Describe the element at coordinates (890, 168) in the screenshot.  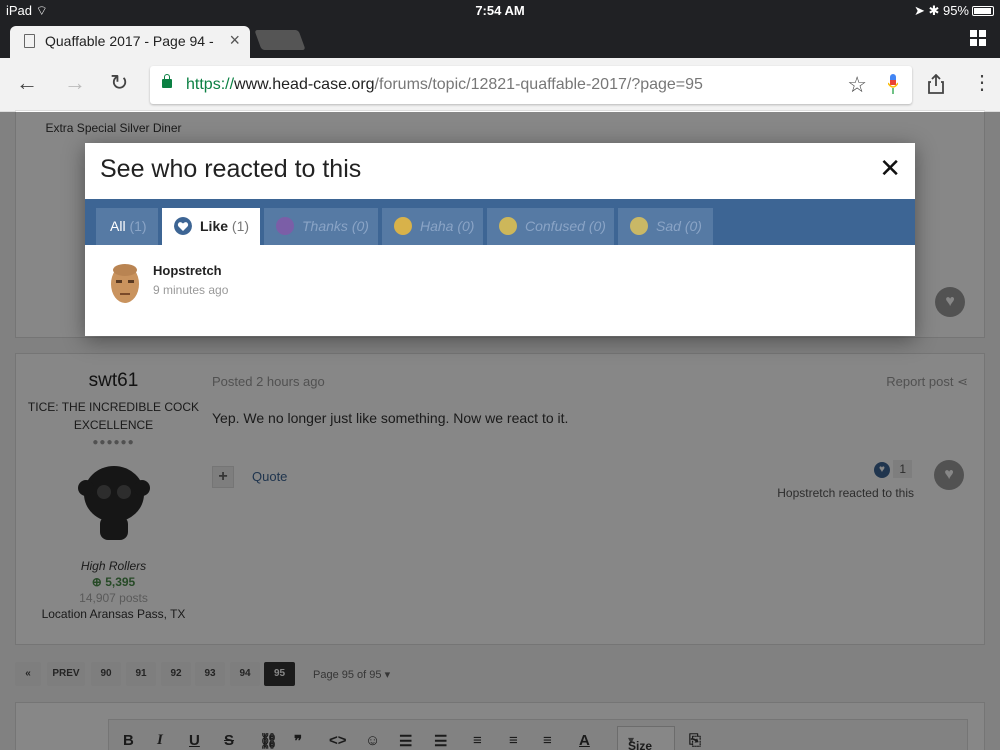
I see `close-icon: ✕` at that location.